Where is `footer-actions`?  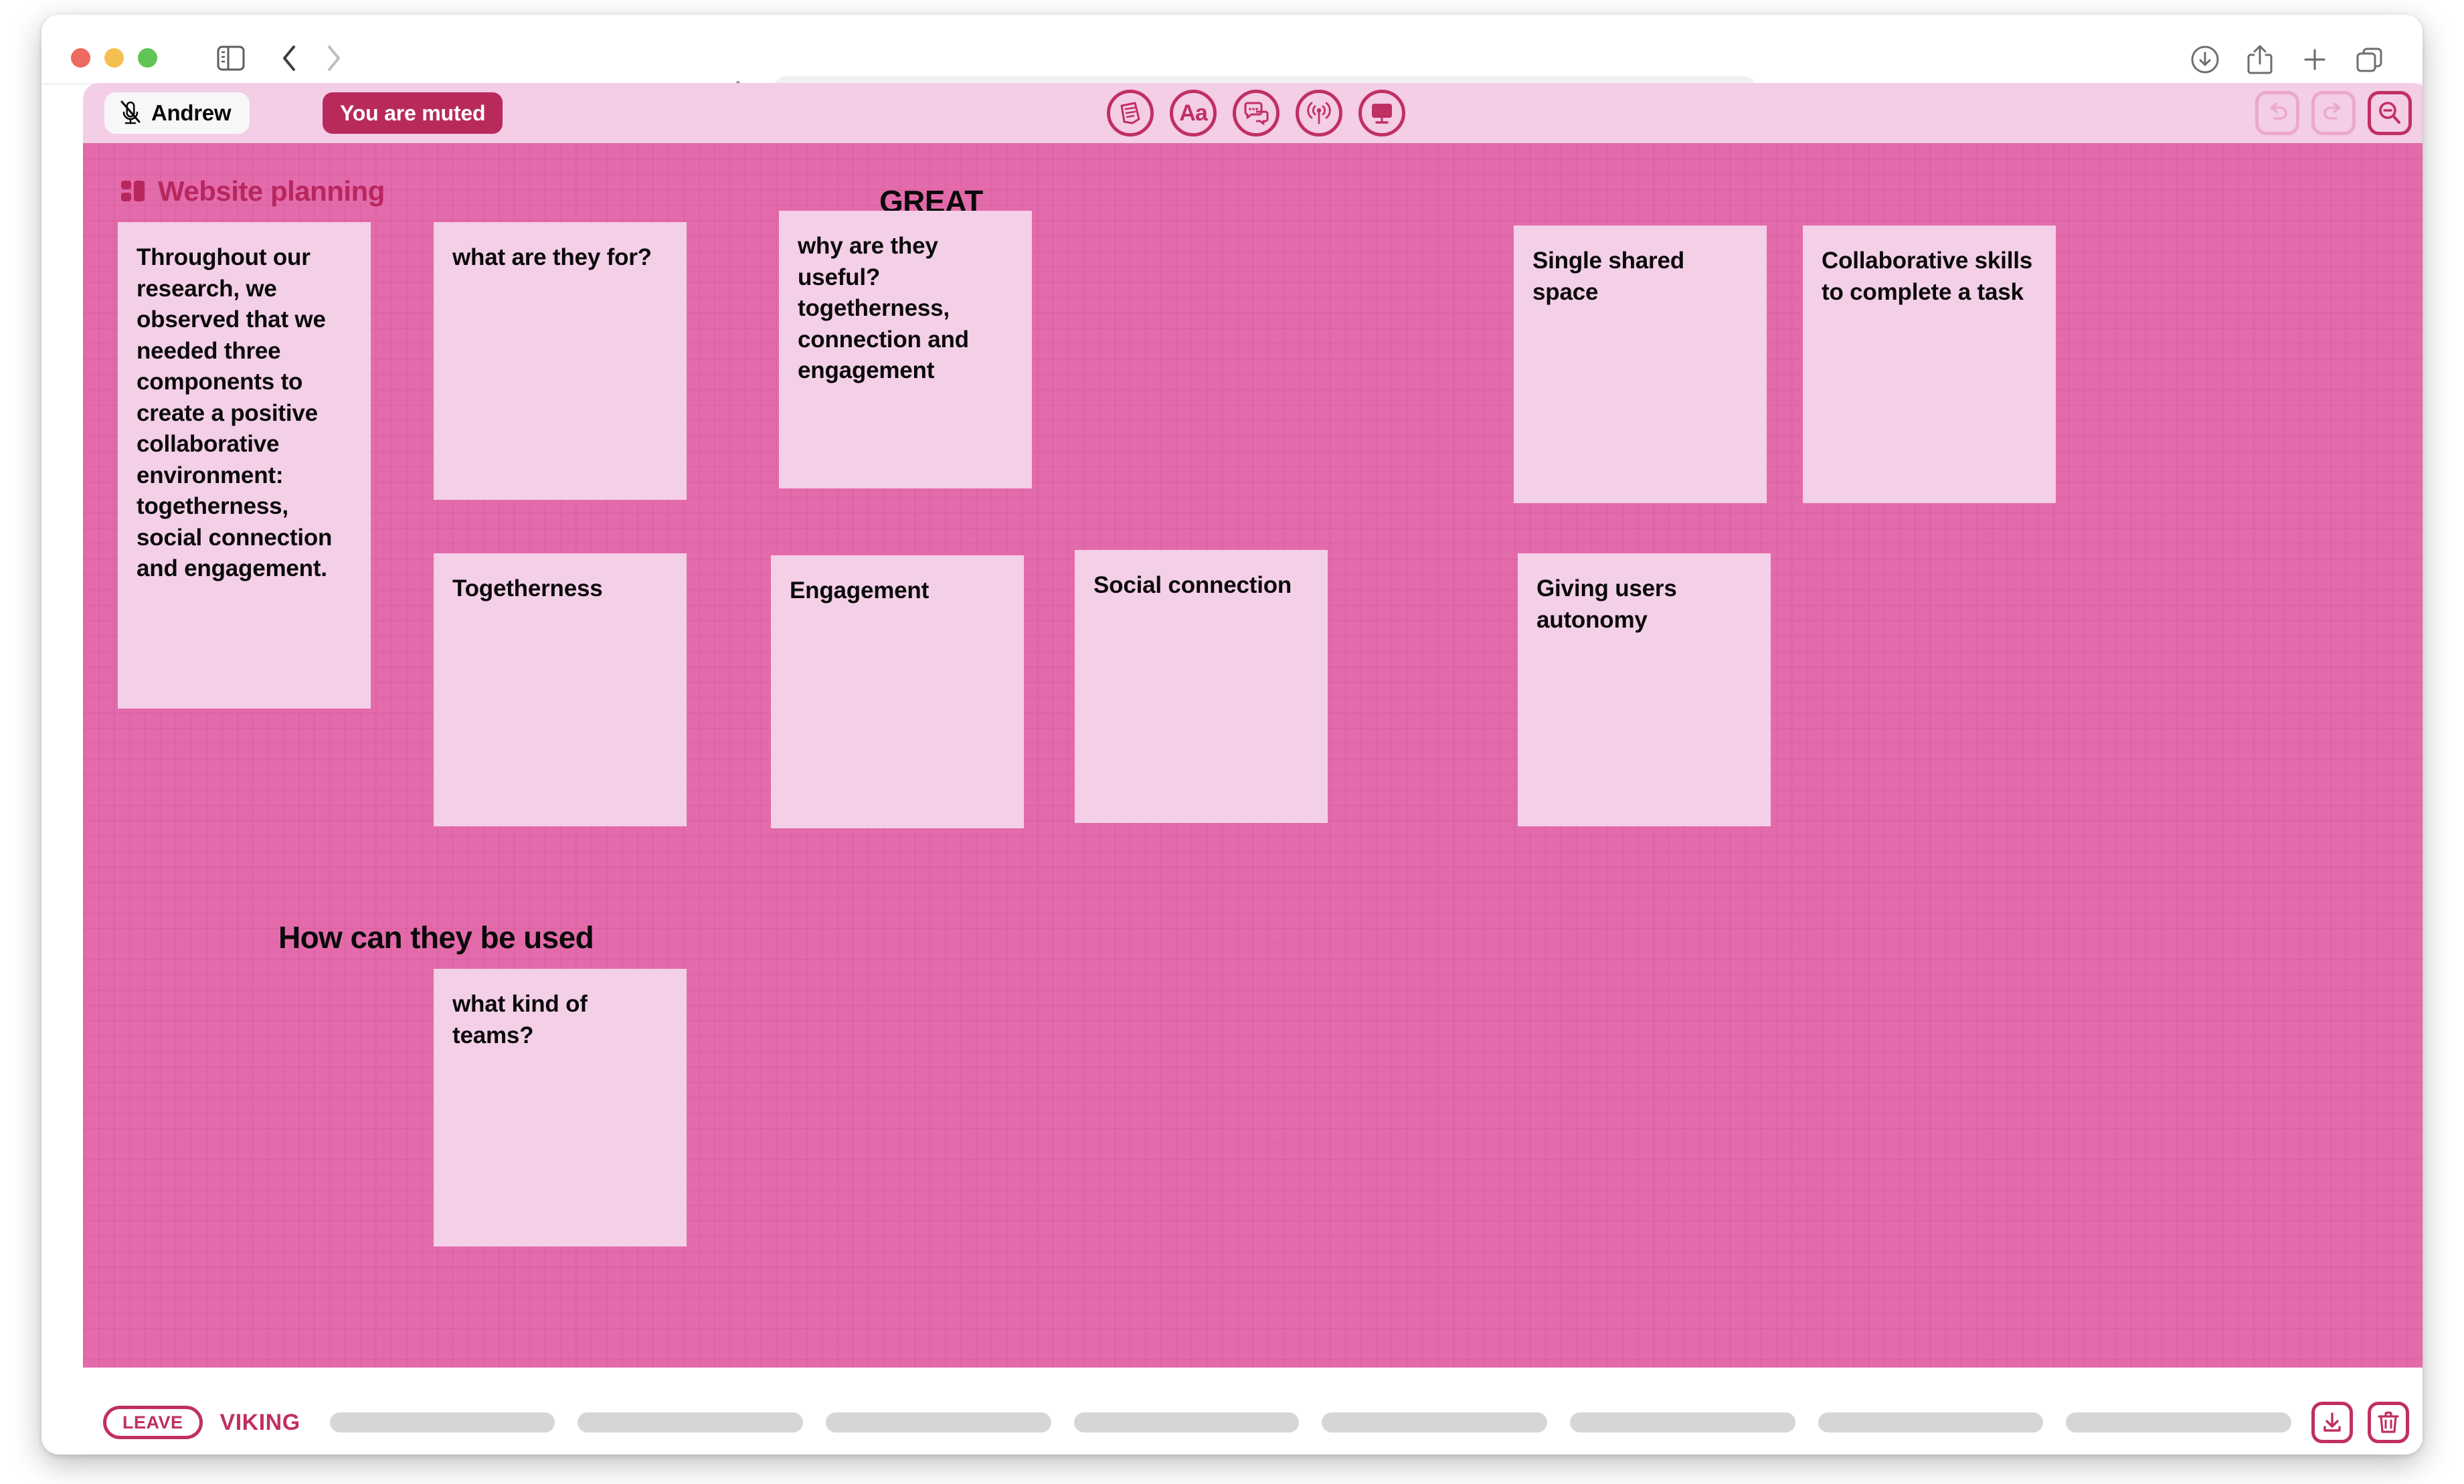 footer-actions is located at coordinates (2360, 1422).